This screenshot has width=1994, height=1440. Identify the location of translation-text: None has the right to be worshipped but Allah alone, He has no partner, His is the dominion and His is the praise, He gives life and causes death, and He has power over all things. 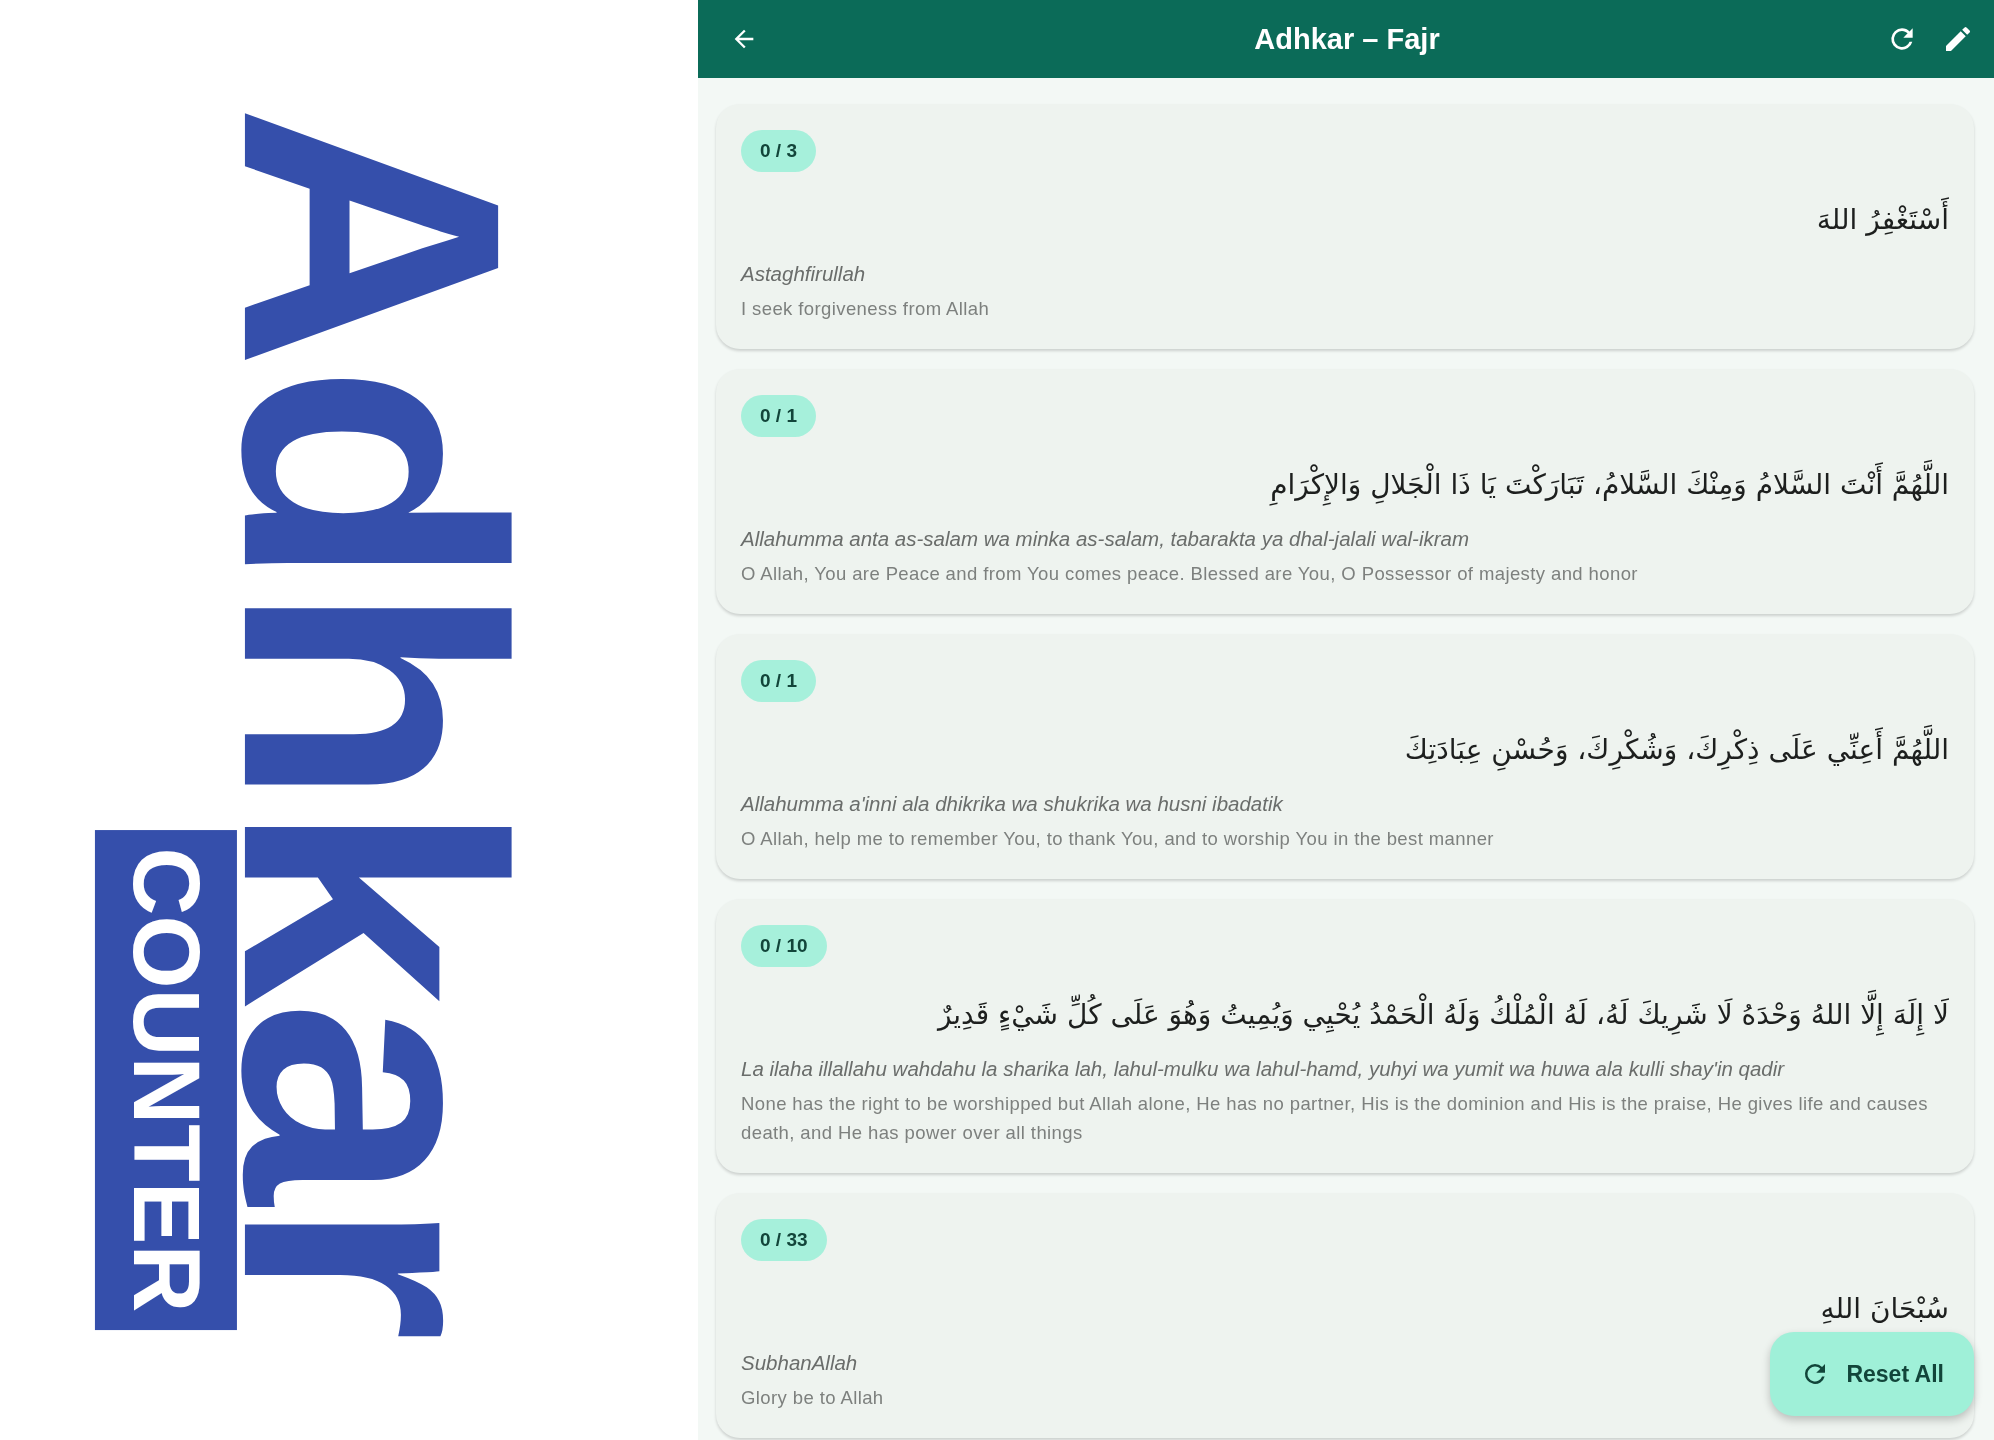
(1334, 1118).